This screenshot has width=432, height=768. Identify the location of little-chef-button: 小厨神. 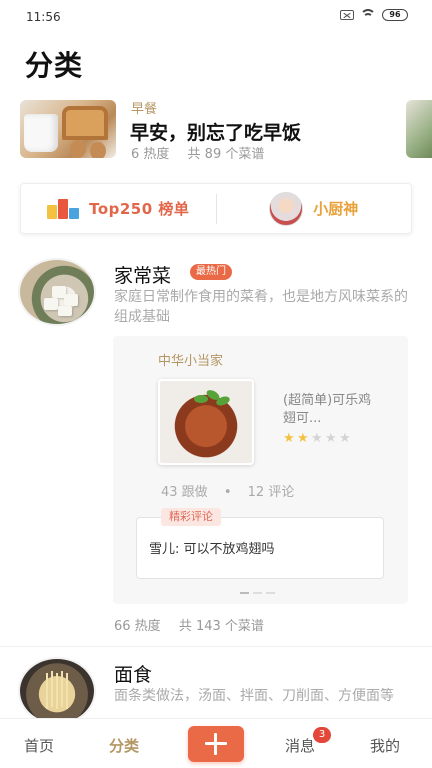
(314, 208).